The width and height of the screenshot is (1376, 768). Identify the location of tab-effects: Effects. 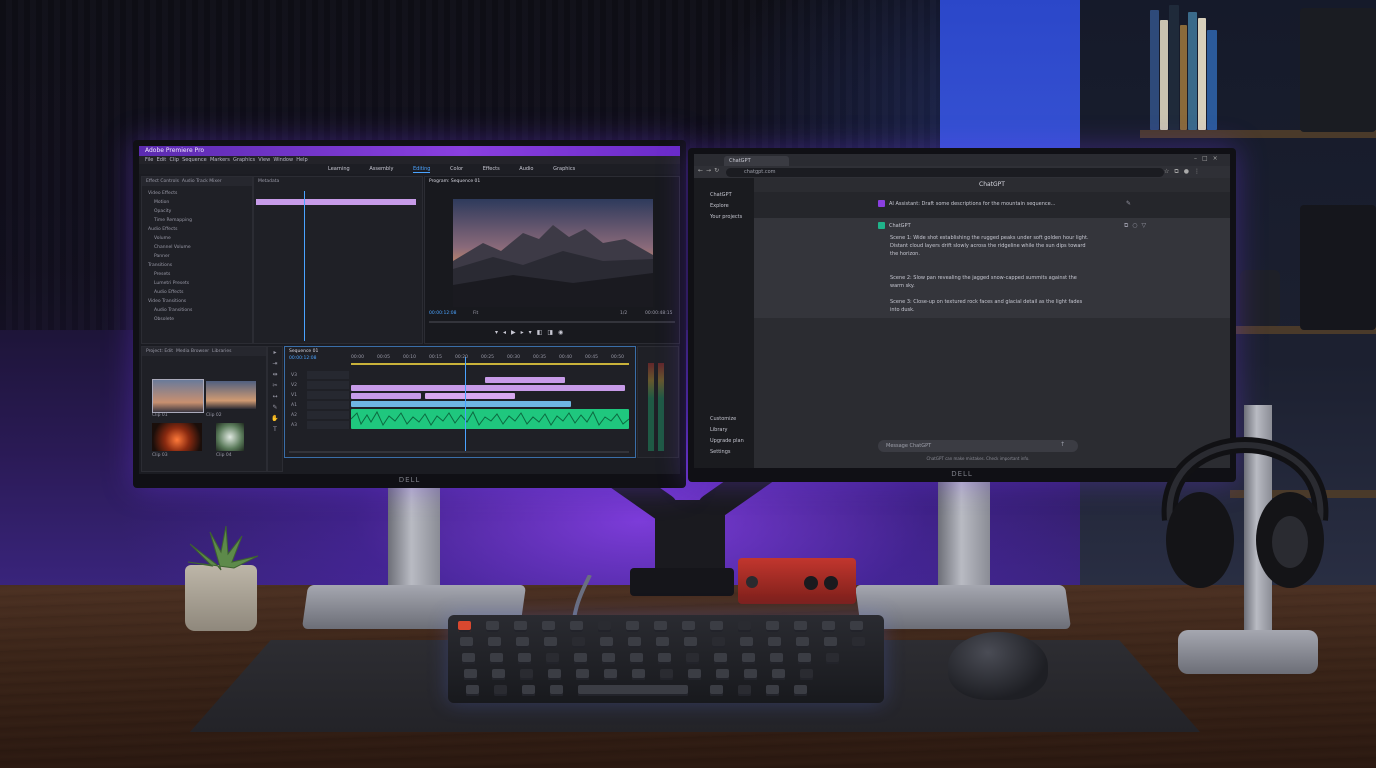
(491, 169).